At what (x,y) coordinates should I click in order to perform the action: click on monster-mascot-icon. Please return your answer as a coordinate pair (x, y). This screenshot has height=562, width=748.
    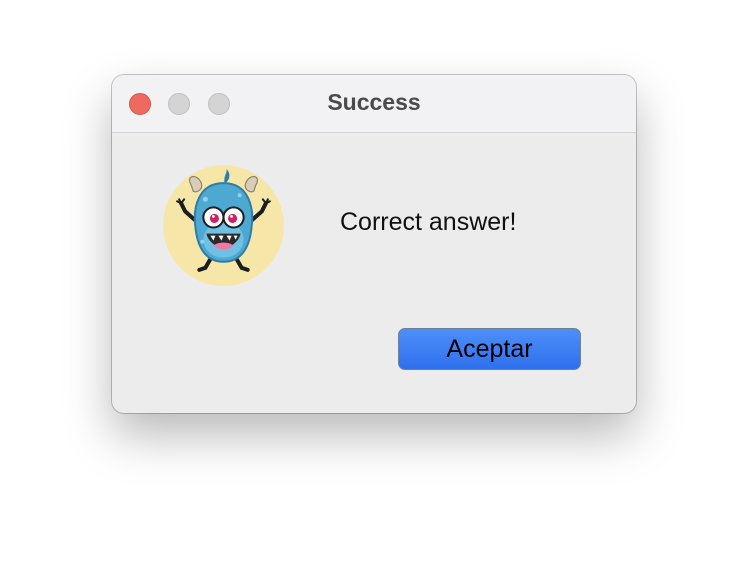
    Looking at the image, I should click on (223, 225).